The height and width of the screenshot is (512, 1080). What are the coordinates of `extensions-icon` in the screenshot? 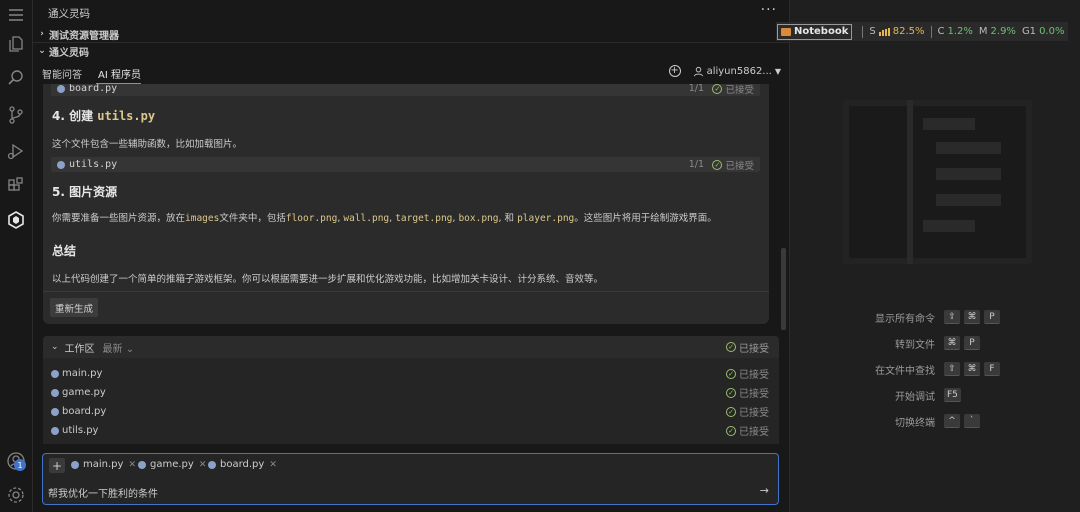 It's located at (16, 186).